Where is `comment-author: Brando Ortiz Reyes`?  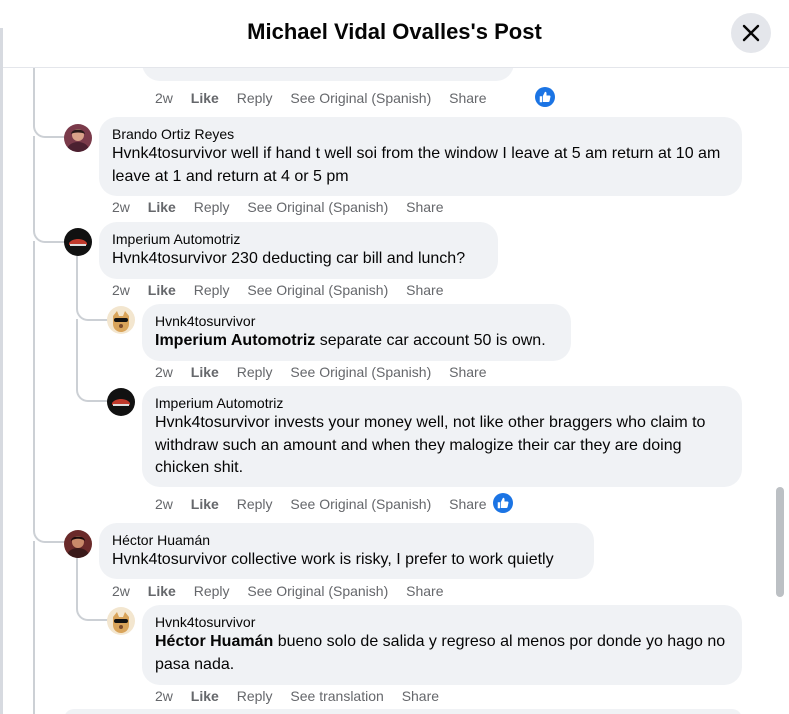 comment-author: Brando Ortiz Reyes is located at coordinates (421, 134).